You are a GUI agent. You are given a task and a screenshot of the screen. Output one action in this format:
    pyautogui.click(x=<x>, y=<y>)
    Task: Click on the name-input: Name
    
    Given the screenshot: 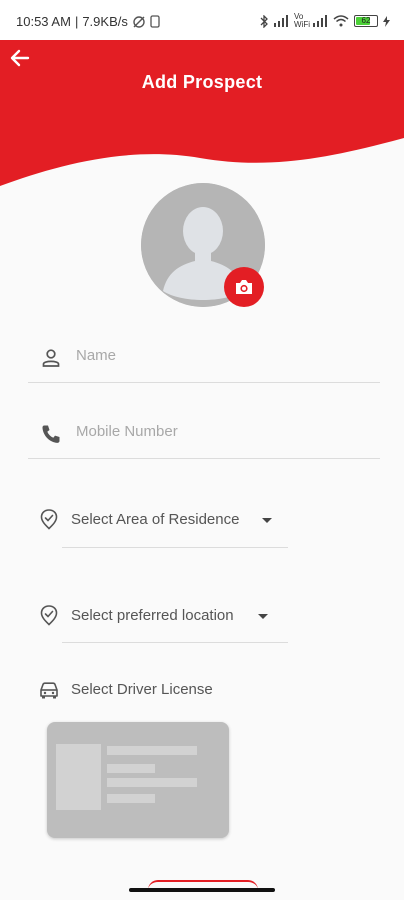 What is the action you would take?
    pyautogui.click(x=96, y=355)
    